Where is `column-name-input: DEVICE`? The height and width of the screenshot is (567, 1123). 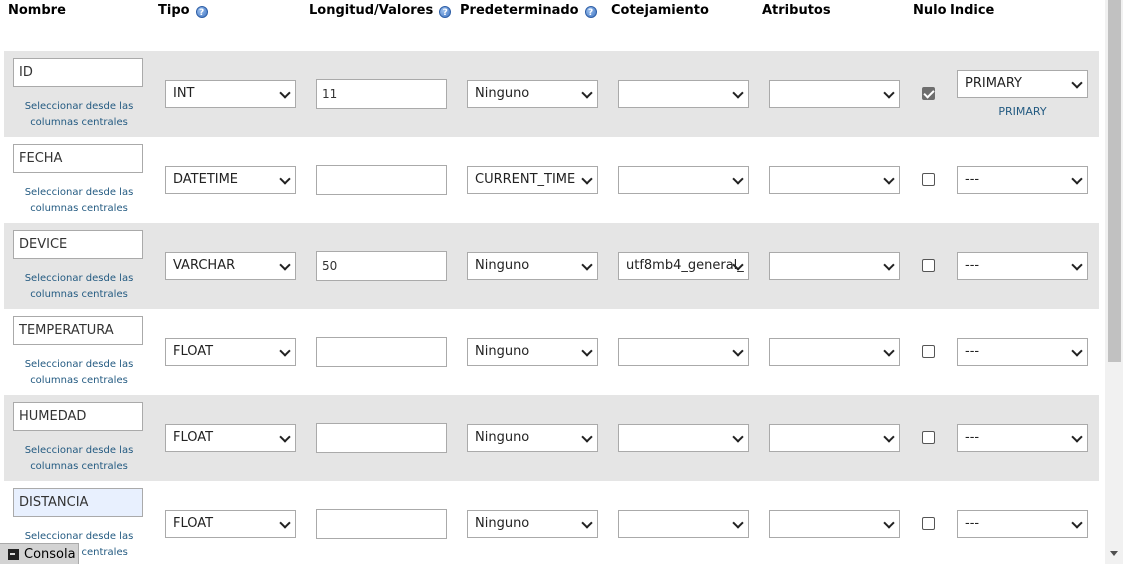
column-name-input: DEVICE is located at coordinates (78, 244).